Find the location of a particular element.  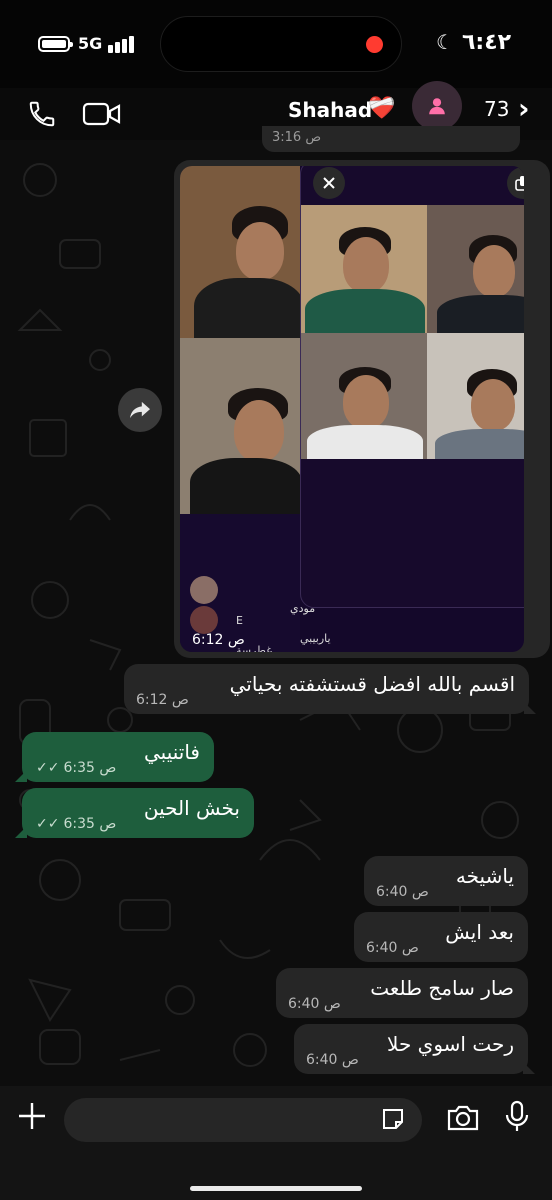

message-bubble: رحت اسوي حلا 6:40 ص is located at coordinates (414, 1049).